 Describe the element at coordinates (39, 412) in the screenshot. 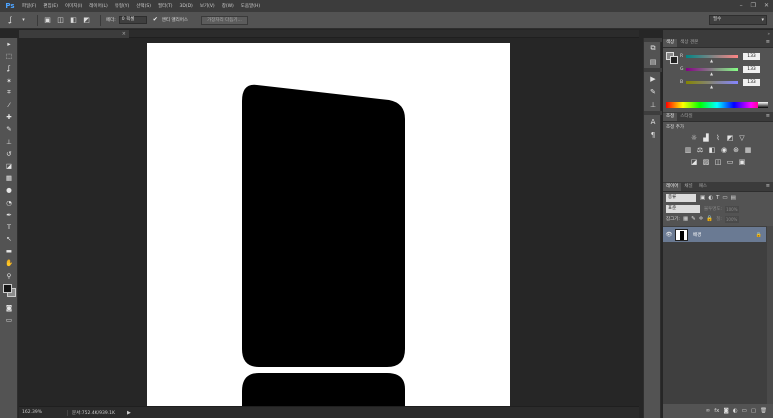

I see `zoom-level: 162.39%` at that location.